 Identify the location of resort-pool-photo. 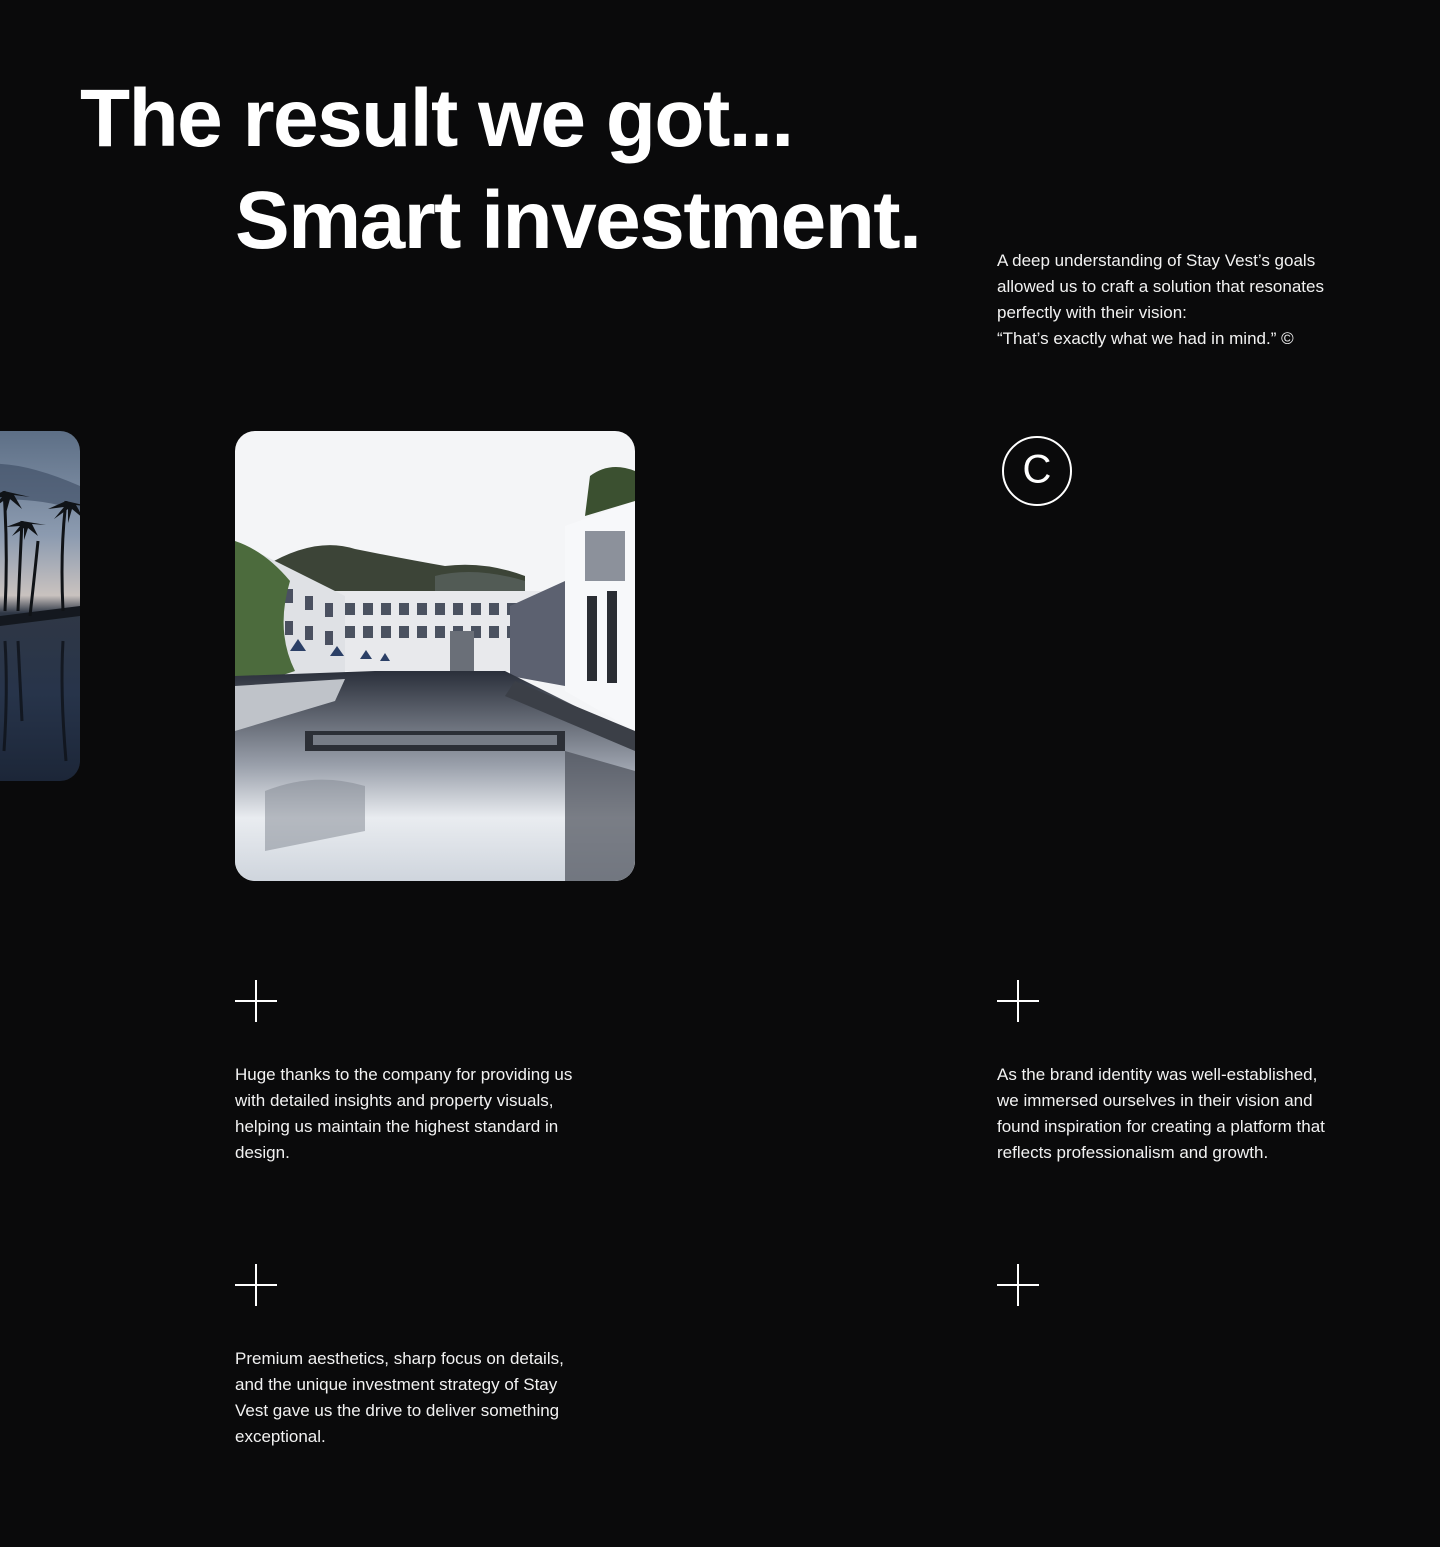
(435, 656).